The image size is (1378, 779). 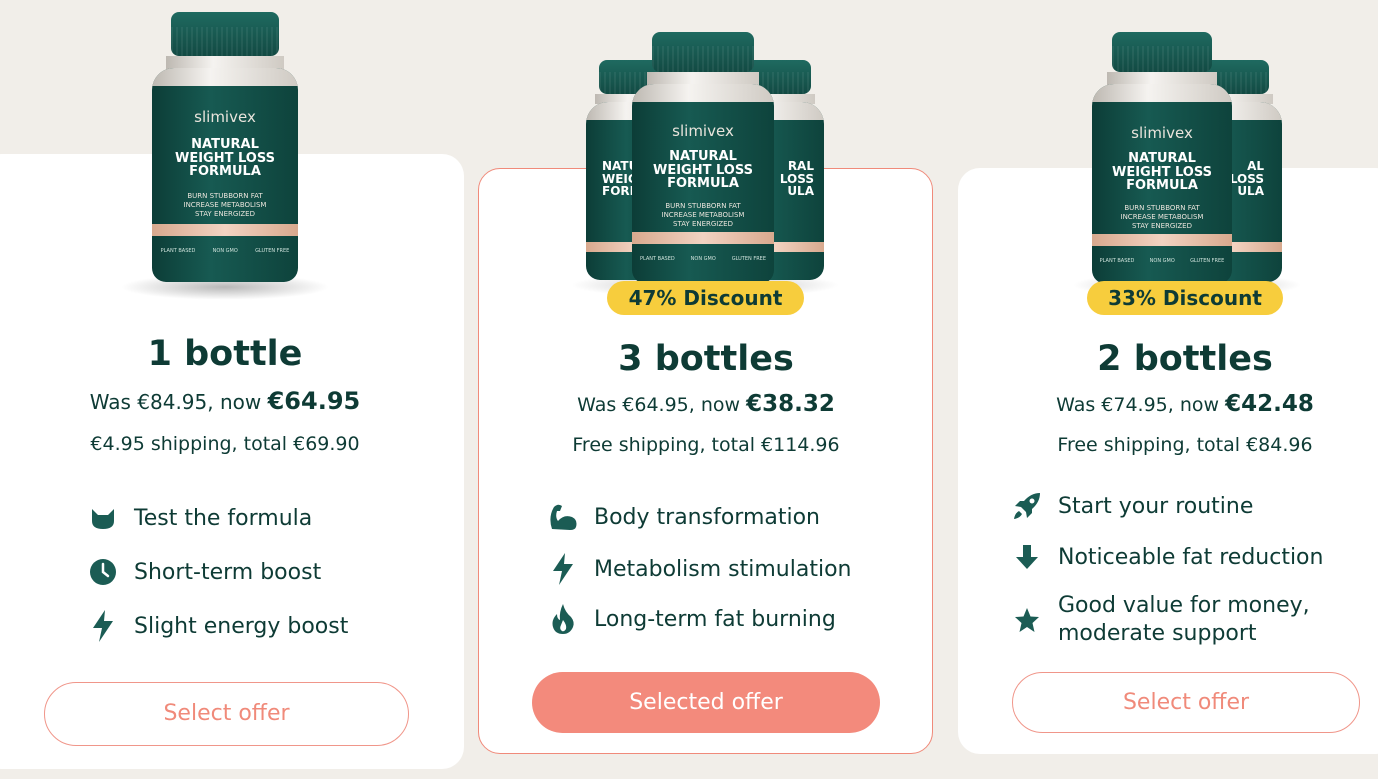 What do you see at coordinates (1269, 404) in the screenshot?
I see `price-now: €42.48` at bounding box center [1269, 404].